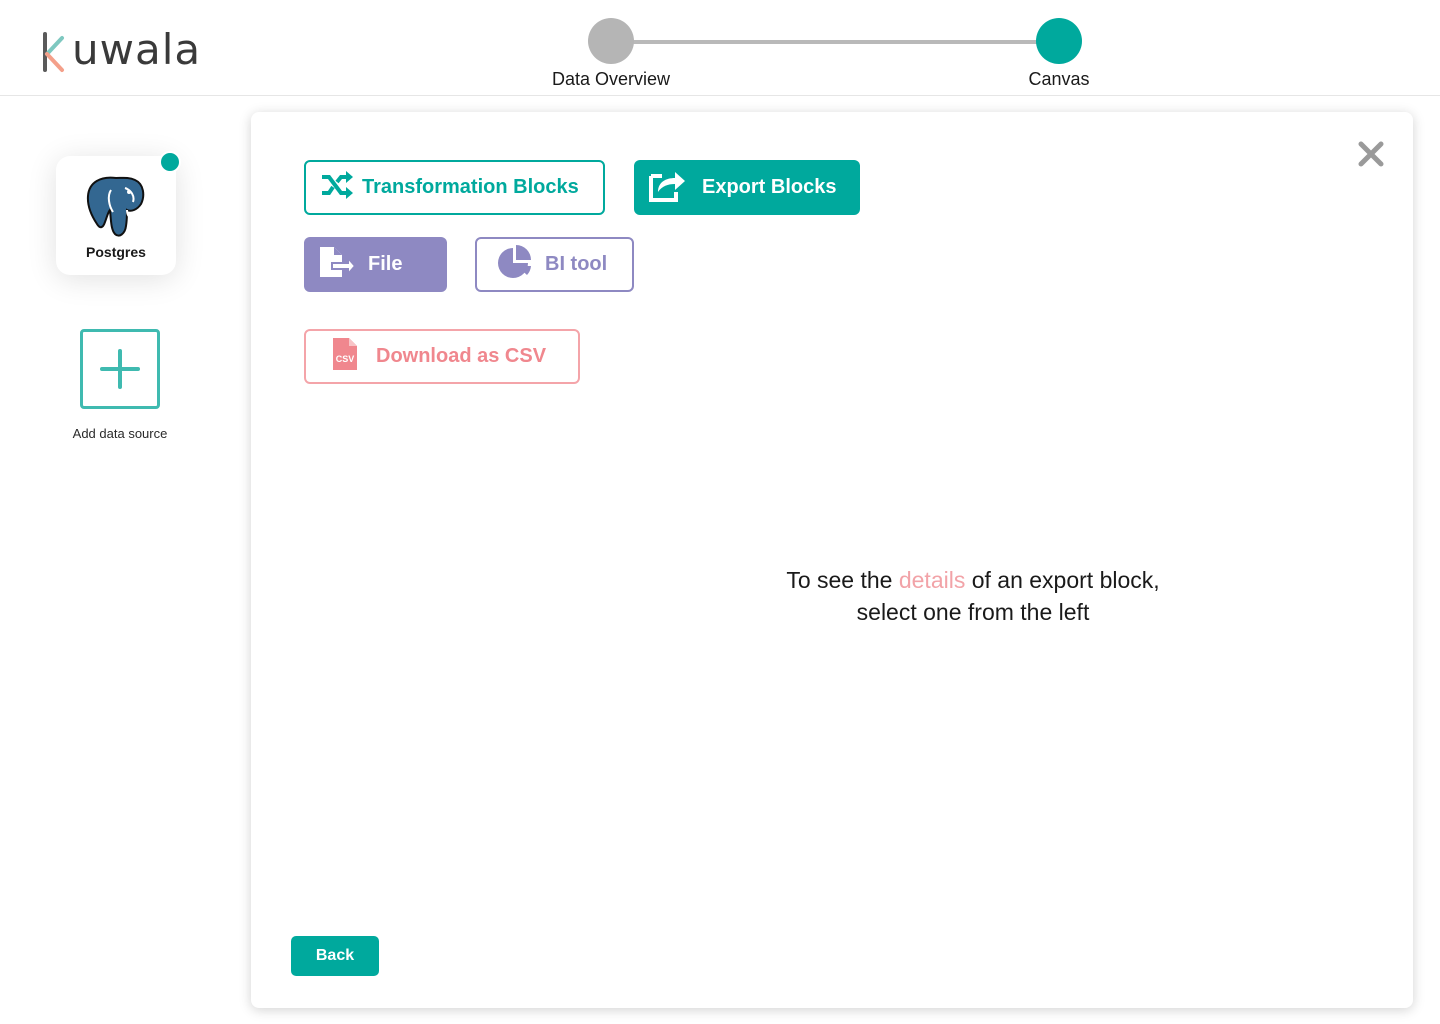  What do you see at coordinates (55, 50) in the screenshot?
I see `logo-k-mark` at bounding box center [55, 50].